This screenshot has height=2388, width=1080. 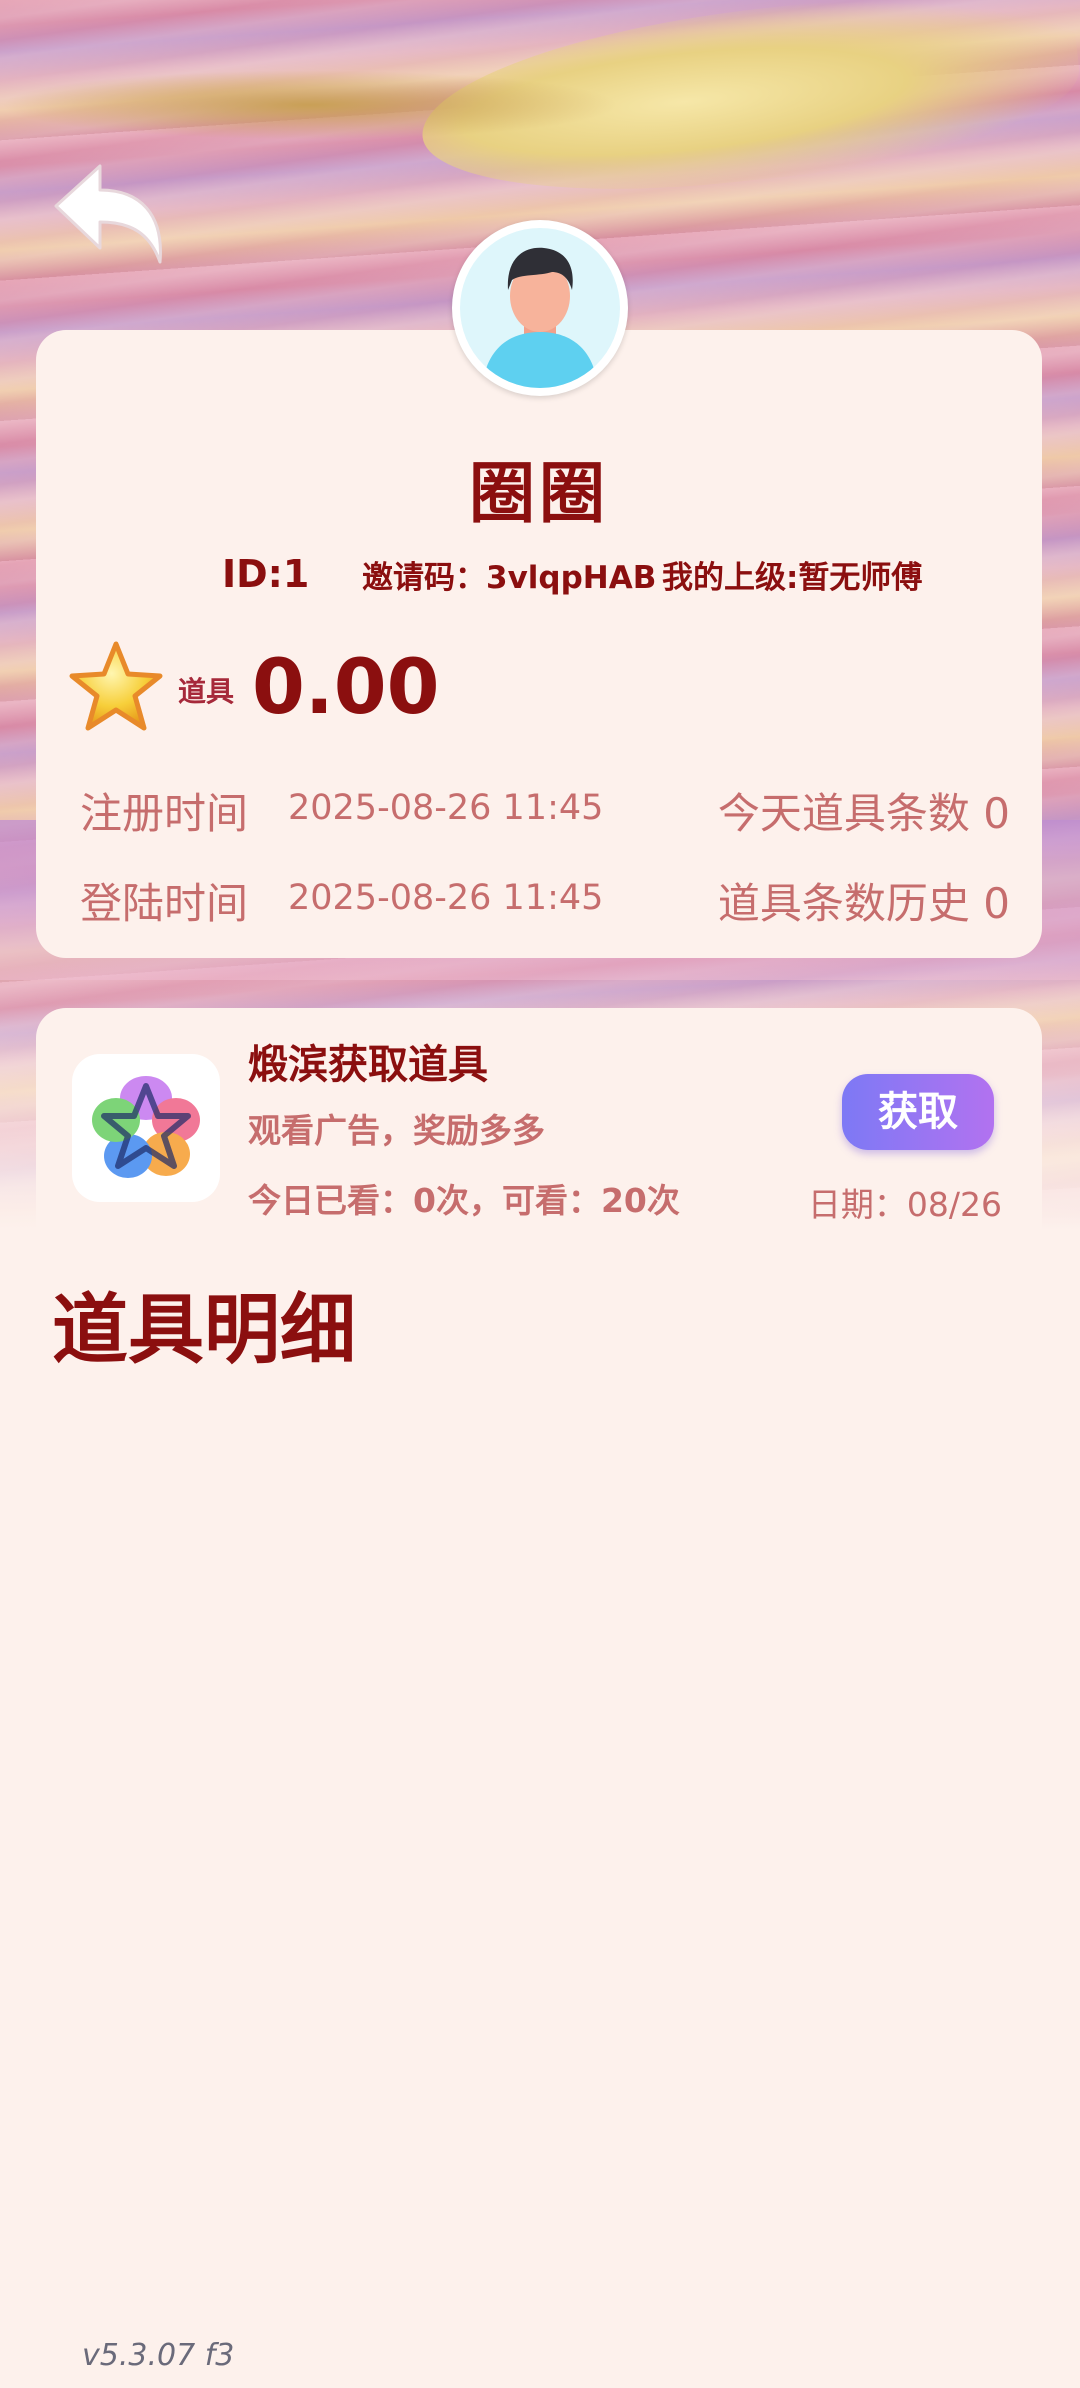 What do you see at coordinates (996, 813) in the screenshot?
I see `today-value: 0` at bounding box center [996, 813].